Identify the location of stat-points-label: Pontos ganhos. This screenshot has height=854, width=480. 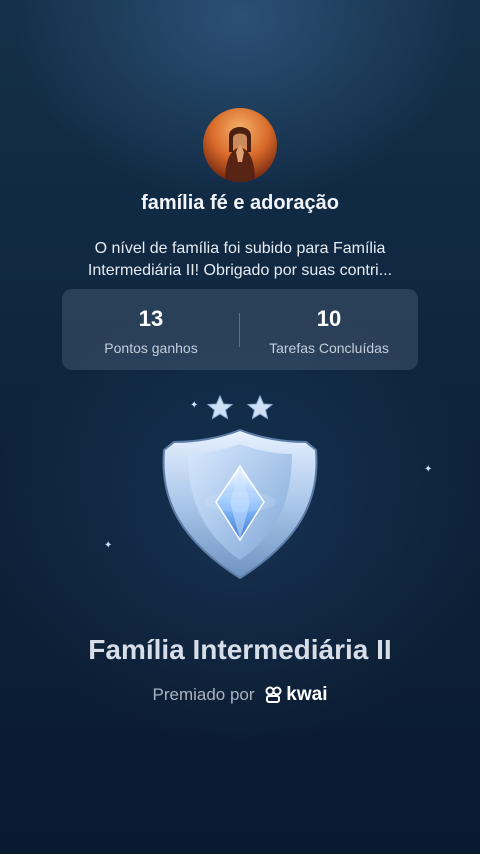
(151, 348).